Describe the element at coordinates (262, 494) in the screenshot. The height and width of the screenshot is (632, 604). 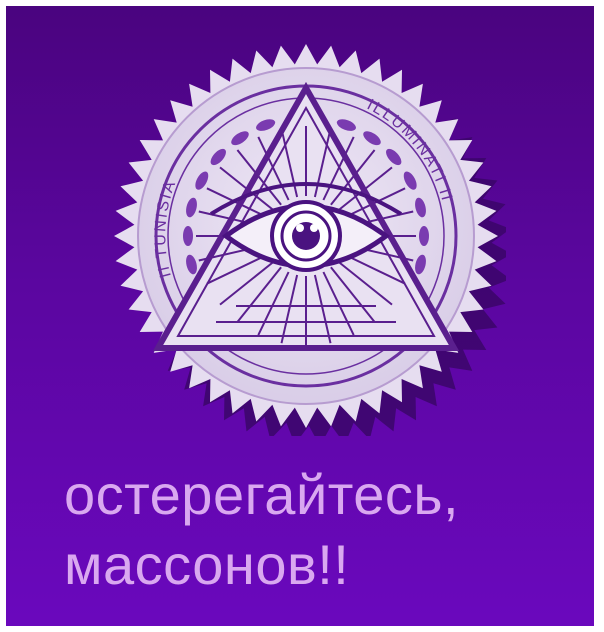
I see `caption-line-1: остерегайтесь,` at that location.